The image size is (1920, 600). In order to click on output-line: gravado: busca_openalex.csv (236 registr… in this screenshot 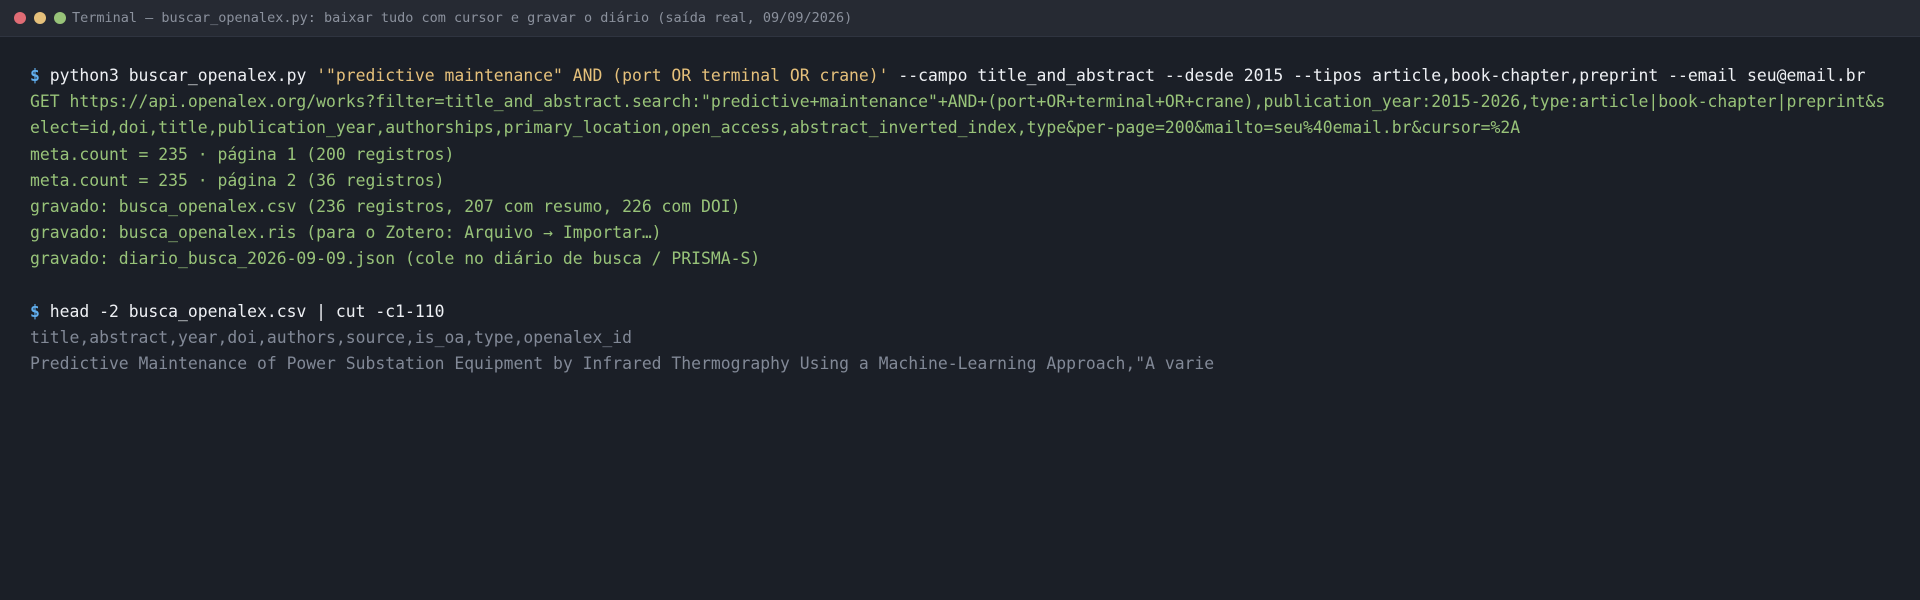, I will do `click(385, 207)`.